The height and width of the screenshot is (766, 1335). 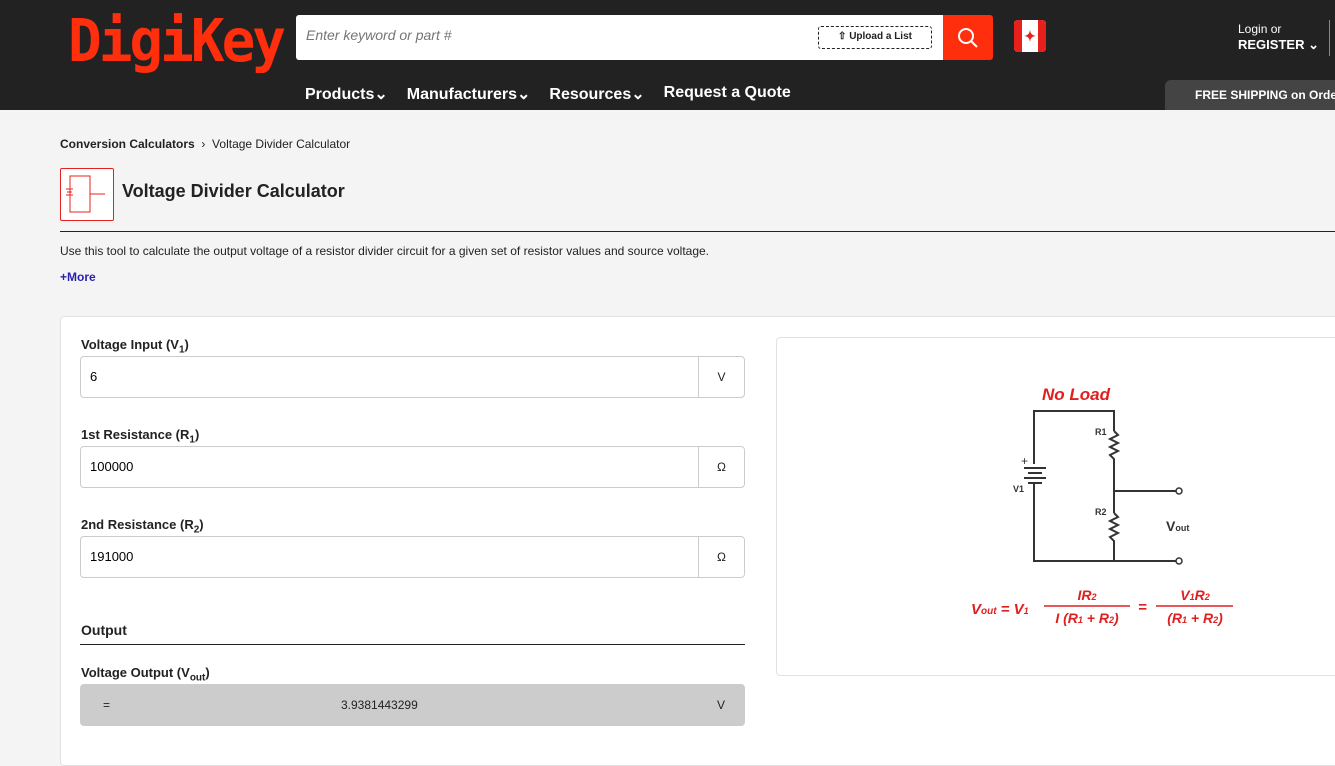 What do you see at coordinates (596, 94) in the screenshot?
I see `nav-resources: Resources⌄` at bounding box center [596, 94].